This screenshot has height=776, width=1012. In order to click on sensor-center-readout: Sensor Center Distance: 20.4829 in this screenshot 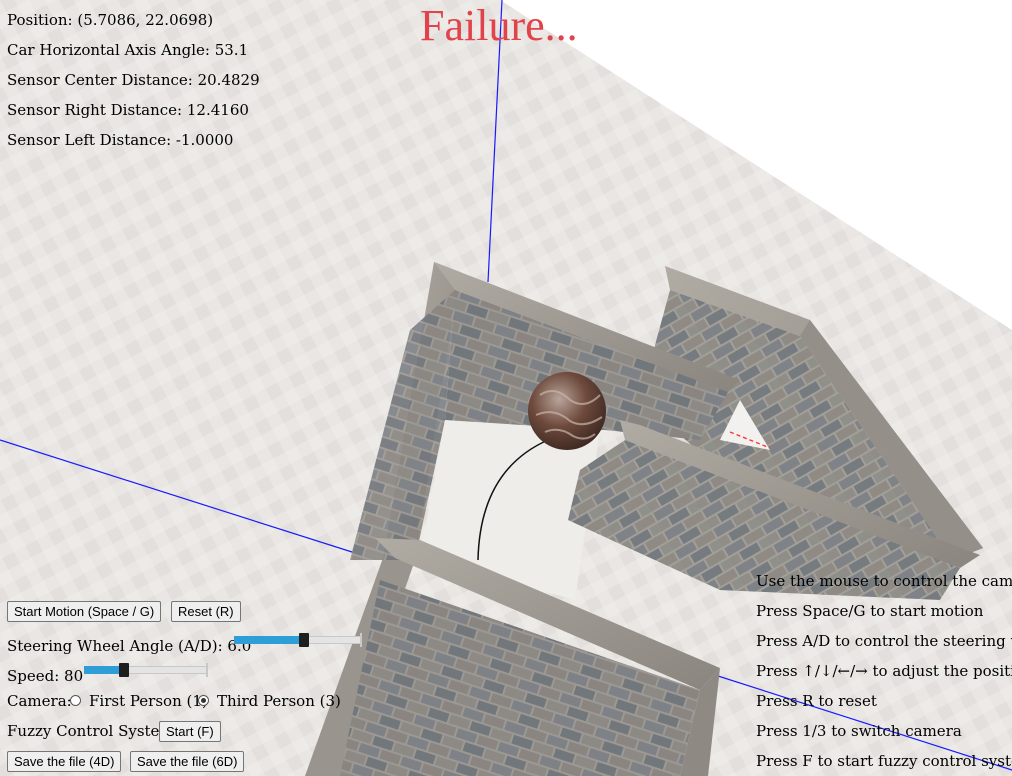, I will do `click(133, 80)`.